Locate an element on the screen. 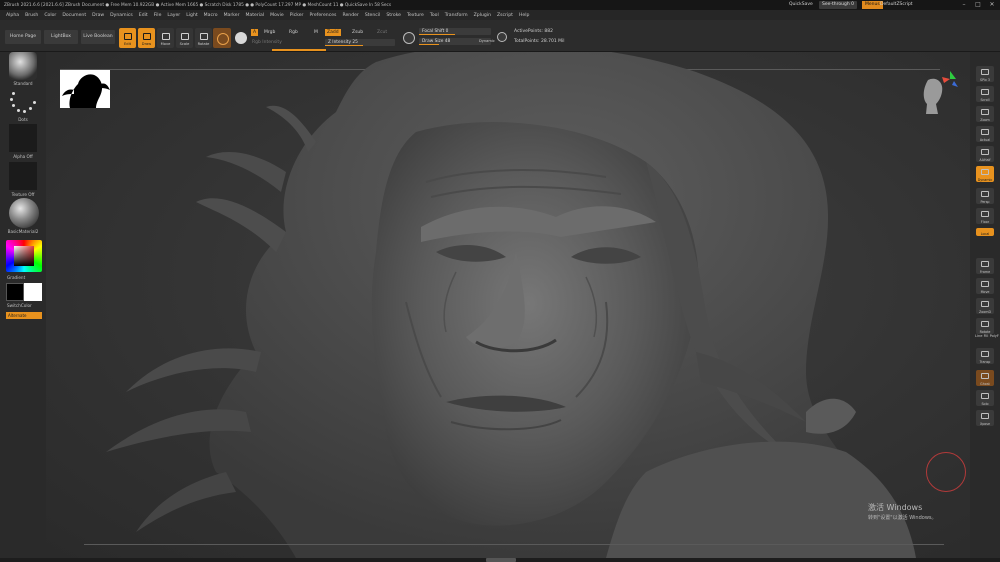 The width and height of the screenshot is (1000, 562). zscript-selector: DefaultZScript is located at coordinates (896, 4).